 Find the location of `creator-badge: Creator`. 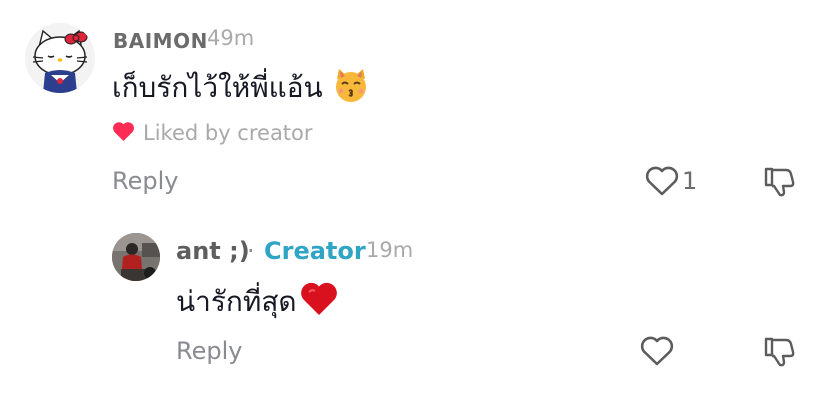

creator-badge: Creator is located at coordinates (315, 251).